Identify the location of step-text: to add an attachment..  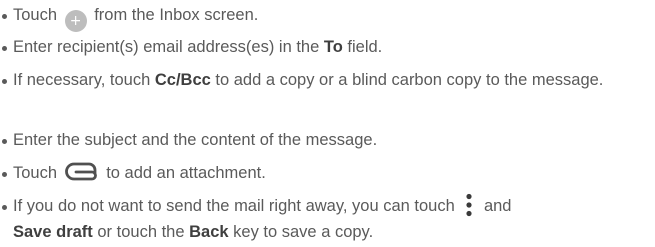
(183, 173).